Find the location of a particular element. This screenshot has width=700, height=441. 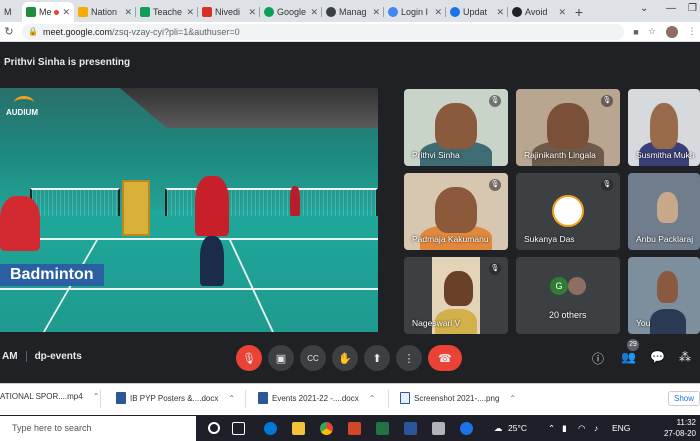

hand-icon: ✋ is located at coordinates (345, 358).